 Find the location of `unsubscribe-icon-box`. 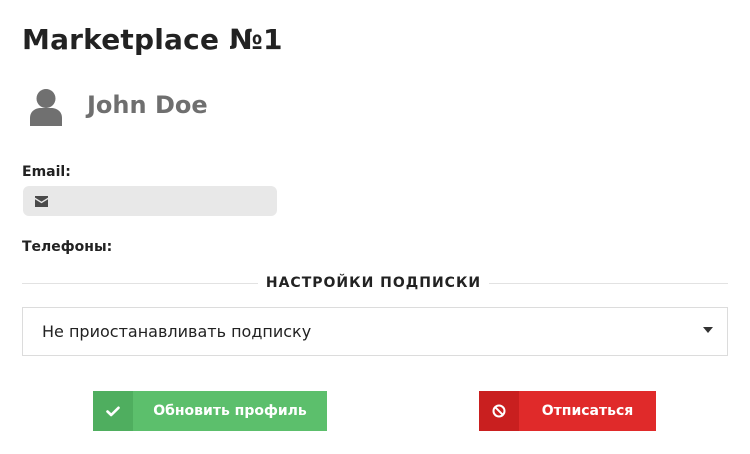

unsubscribe-icon-box is located at coordinates (499, 411).